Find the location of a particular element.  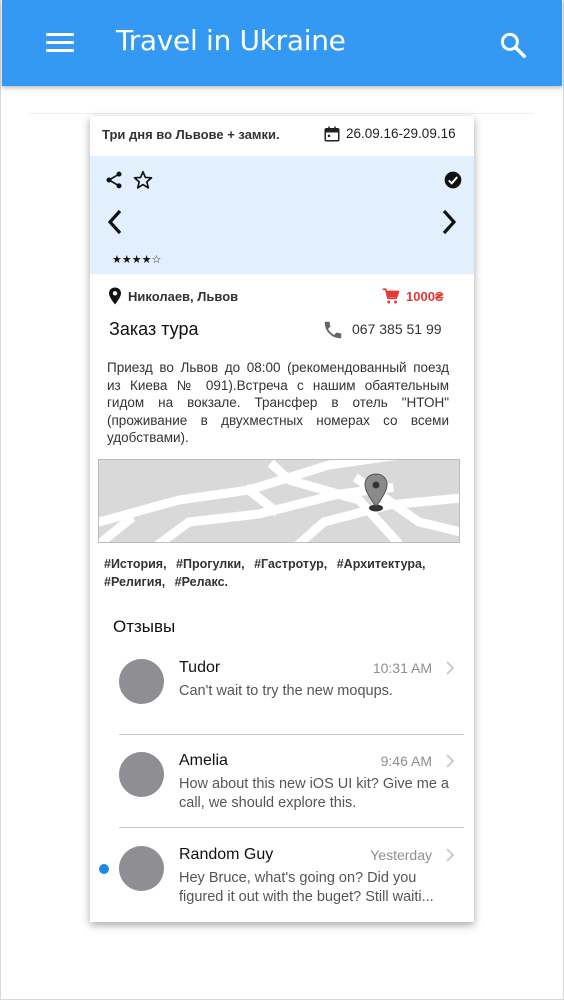

calendar-icon is located at coordinates (332, 134).